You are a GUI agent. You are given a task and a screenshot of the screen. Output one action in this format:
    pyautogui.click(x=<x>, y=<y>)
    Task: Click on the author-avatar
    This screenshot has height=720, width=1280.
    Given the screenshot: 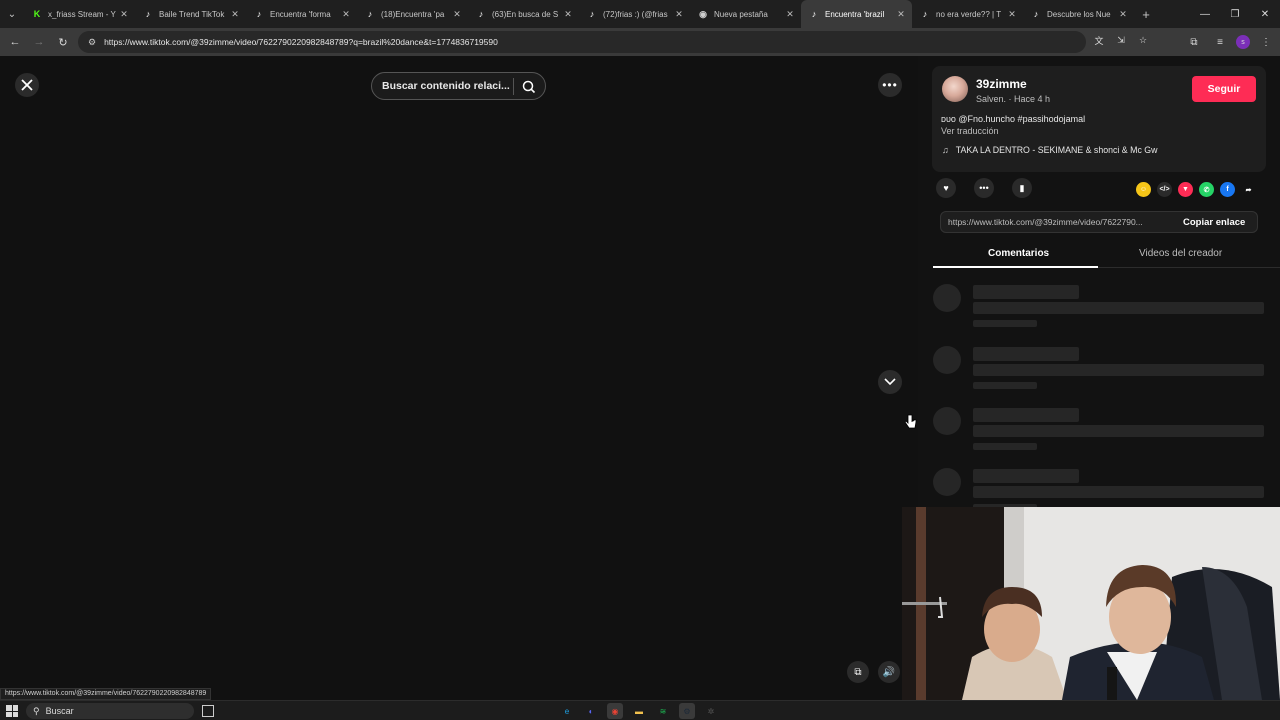 What is the action you would take?
    pyautogui.click(x=955, y=89)
    